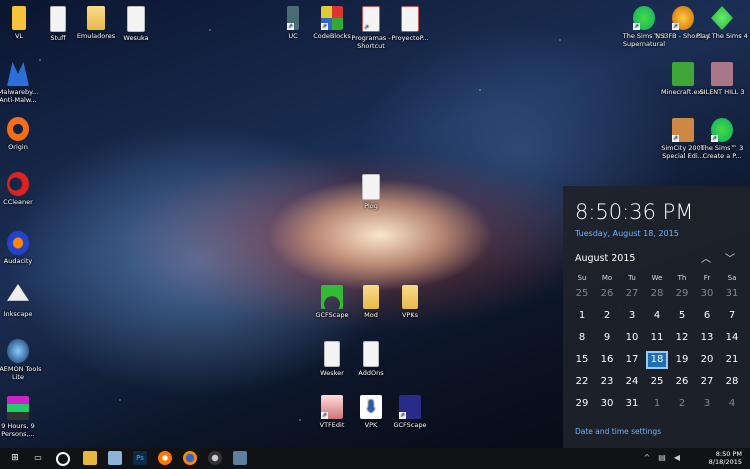 This screenshot has height=469, width=750. Describe the element at coordinates (332, 18) in the screenshot. I see `codeblocks-icon: ↗` at that location.